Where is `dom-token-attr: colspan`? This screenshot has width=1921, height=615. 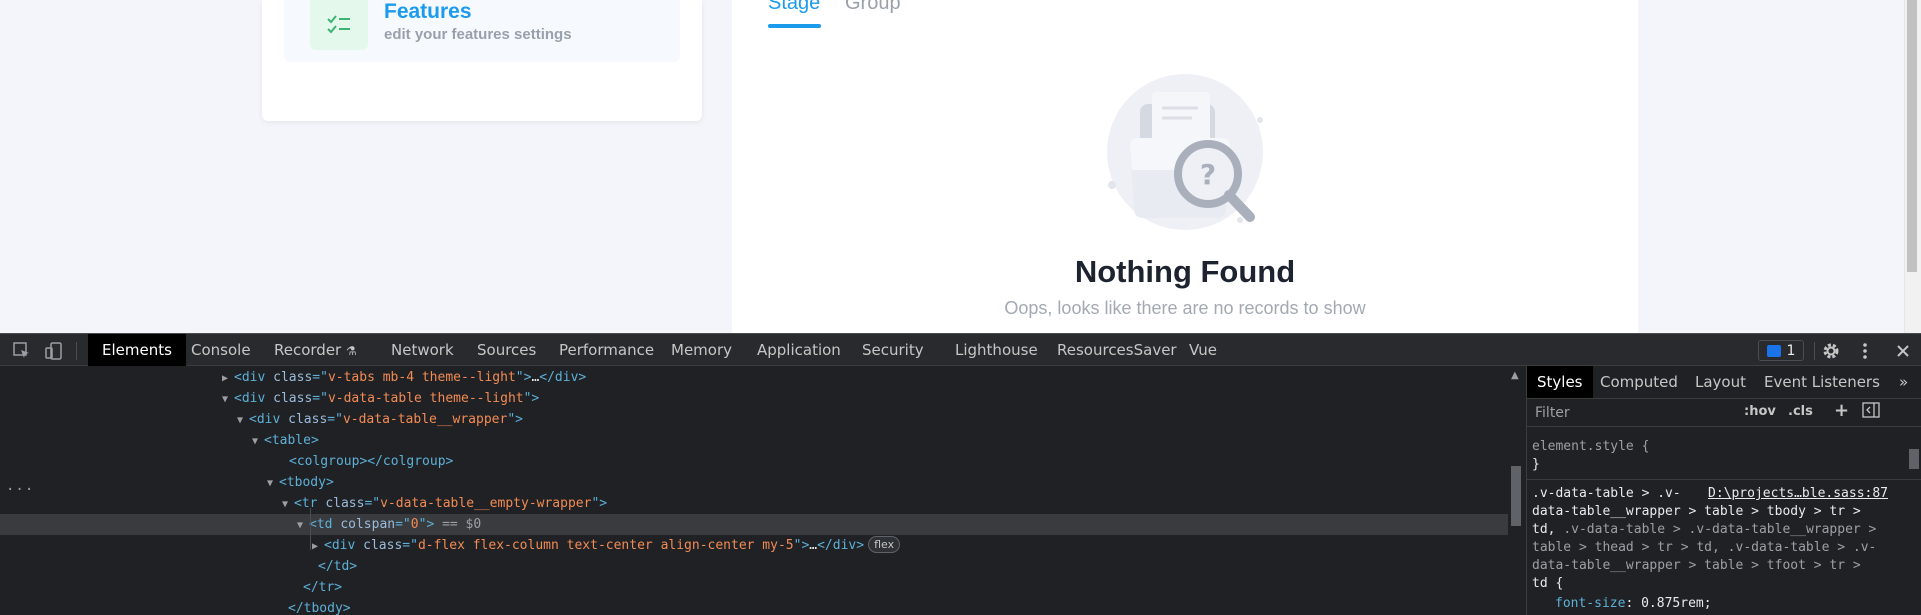 dom-token-attr: colspan is located at coordinates (368, 524).